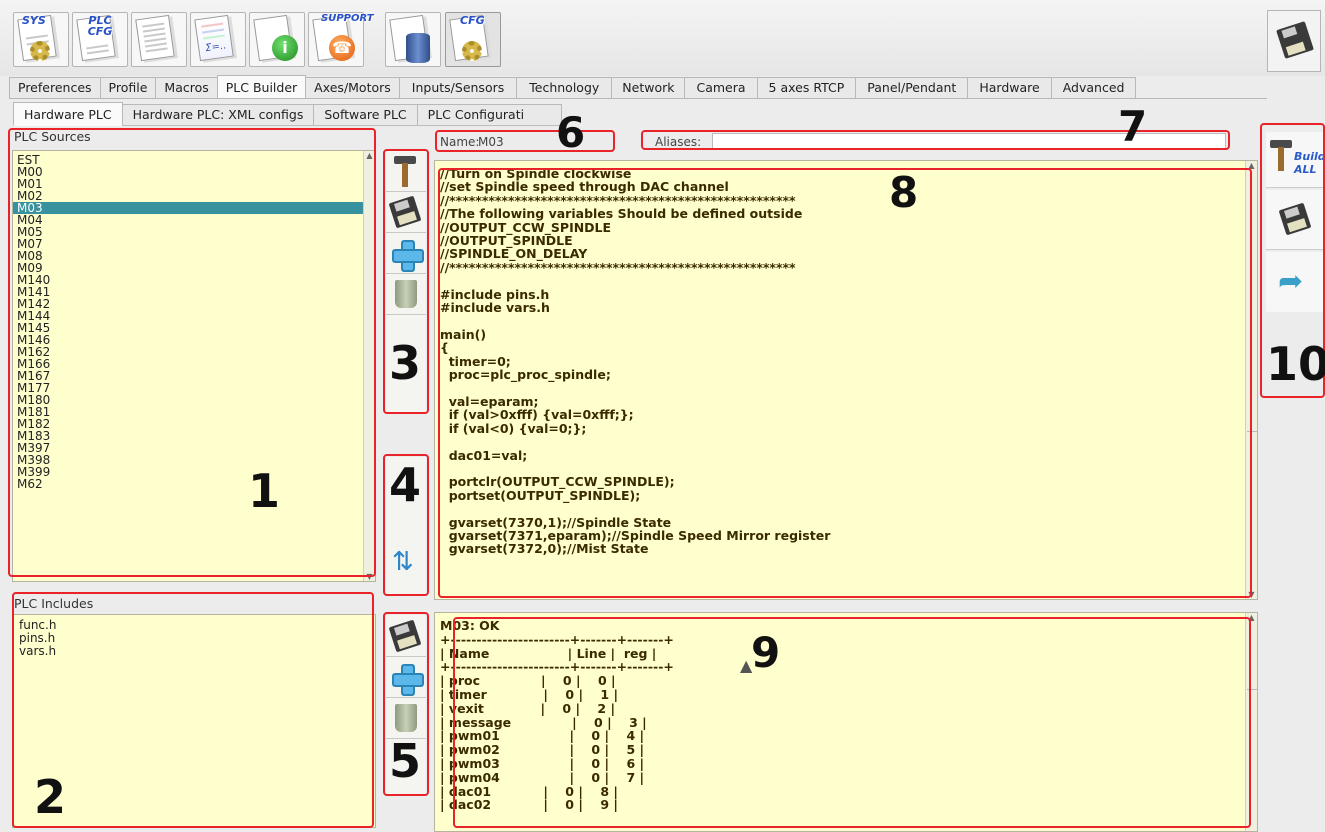 The height and width of the screenshot is (832, 1325). Describe the element at coordinates (186, 88) in the screenshot. I see `tab-macros: Macros` at that location.